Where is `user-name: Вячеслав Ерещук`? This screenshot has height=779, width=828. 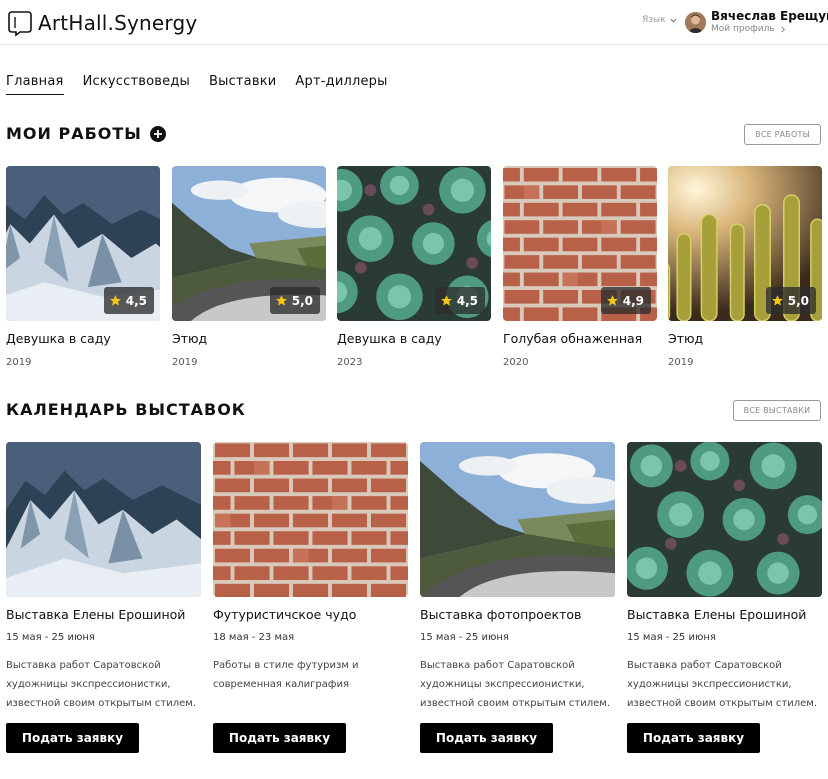 user-name: Вячеслав Ерещук is located at coordinates (769, 16).